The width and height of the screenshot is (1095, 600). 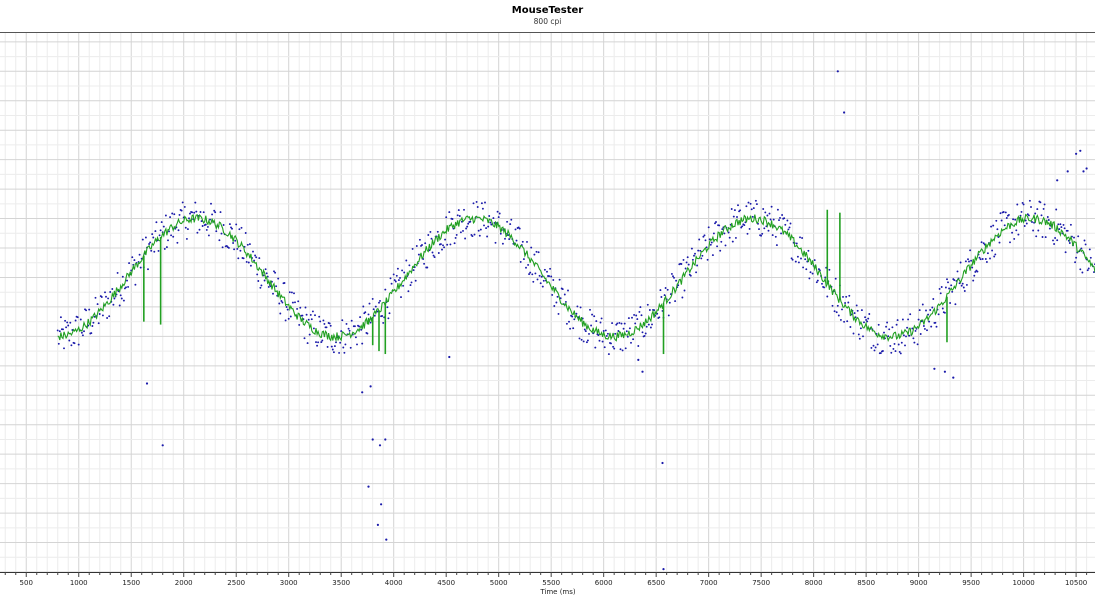 I want to click on x-tick-label: 9000, so click(x=919, y=583).